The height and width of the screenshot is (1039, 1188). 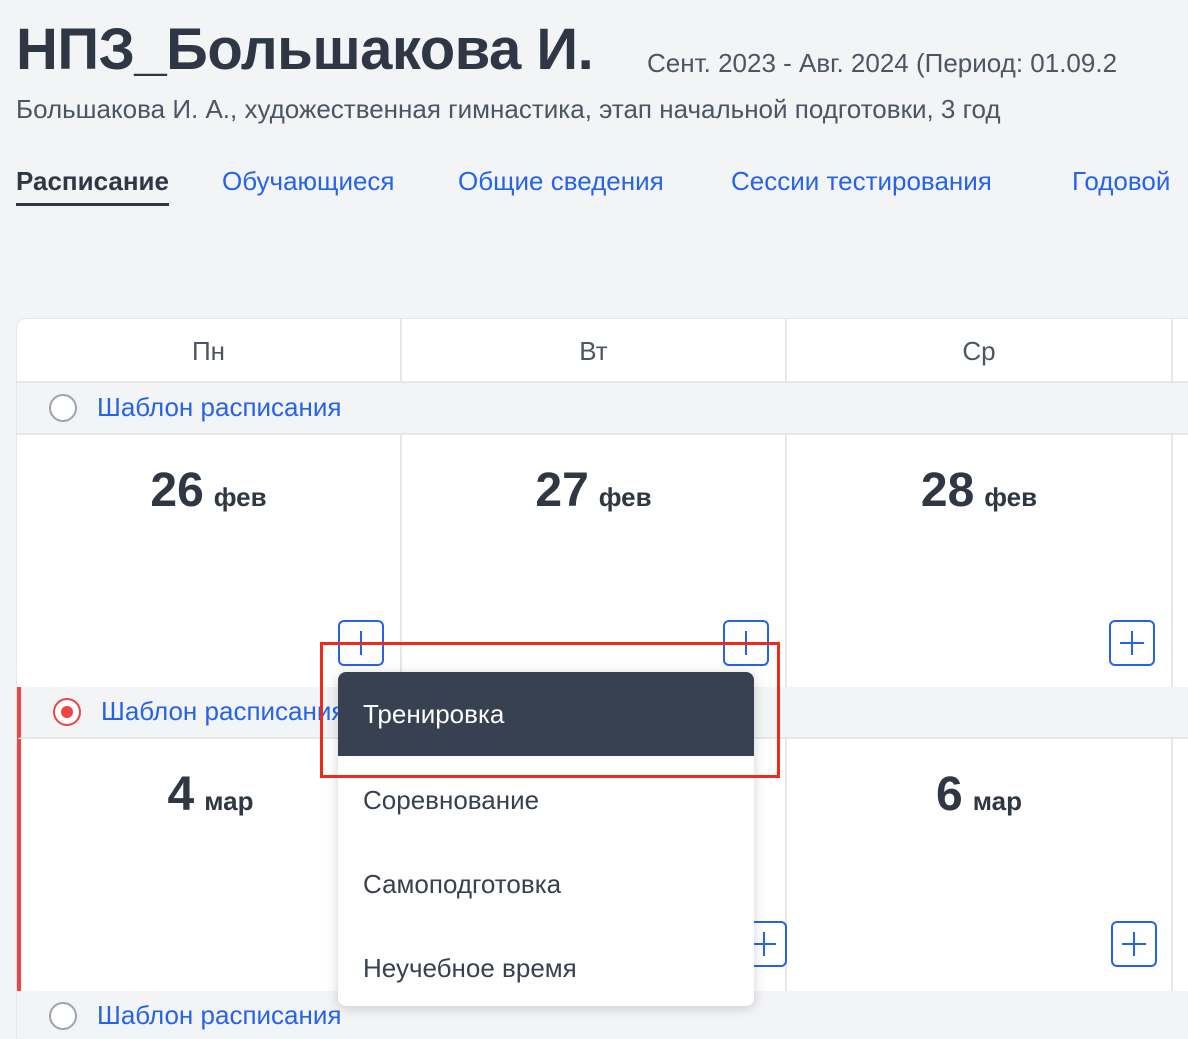 I want to click on tab-students: Обучающиеся, so click(x=308, y=184).